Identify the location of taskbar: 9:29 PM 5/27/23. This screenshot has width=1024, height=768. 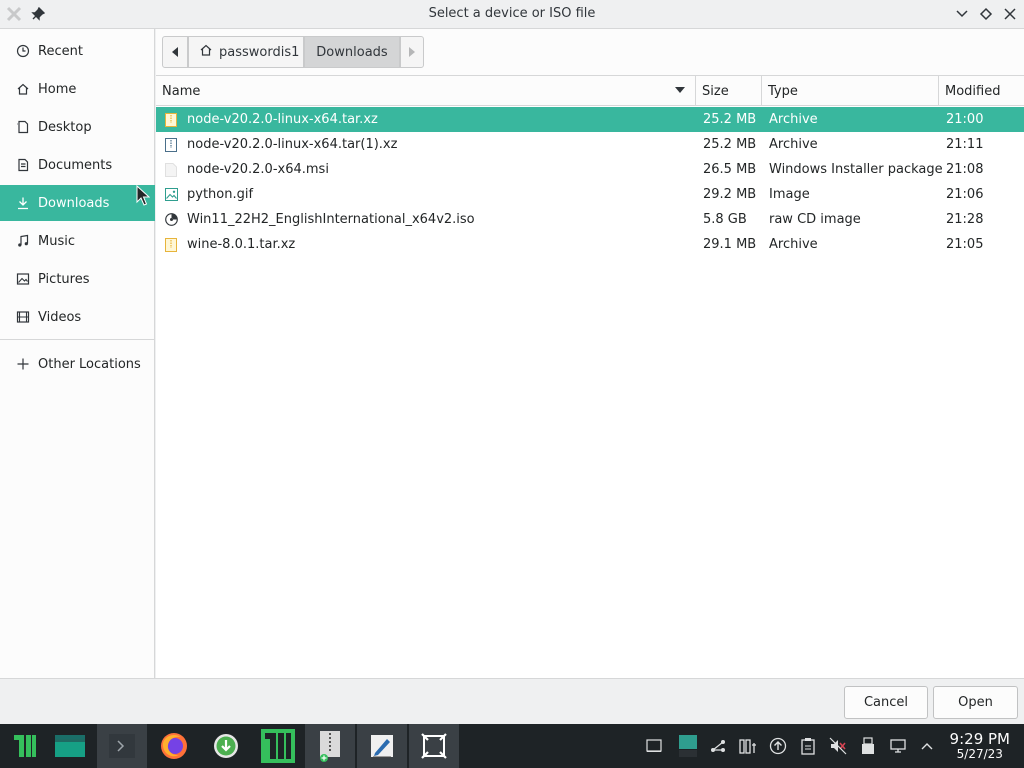
(512, 746).